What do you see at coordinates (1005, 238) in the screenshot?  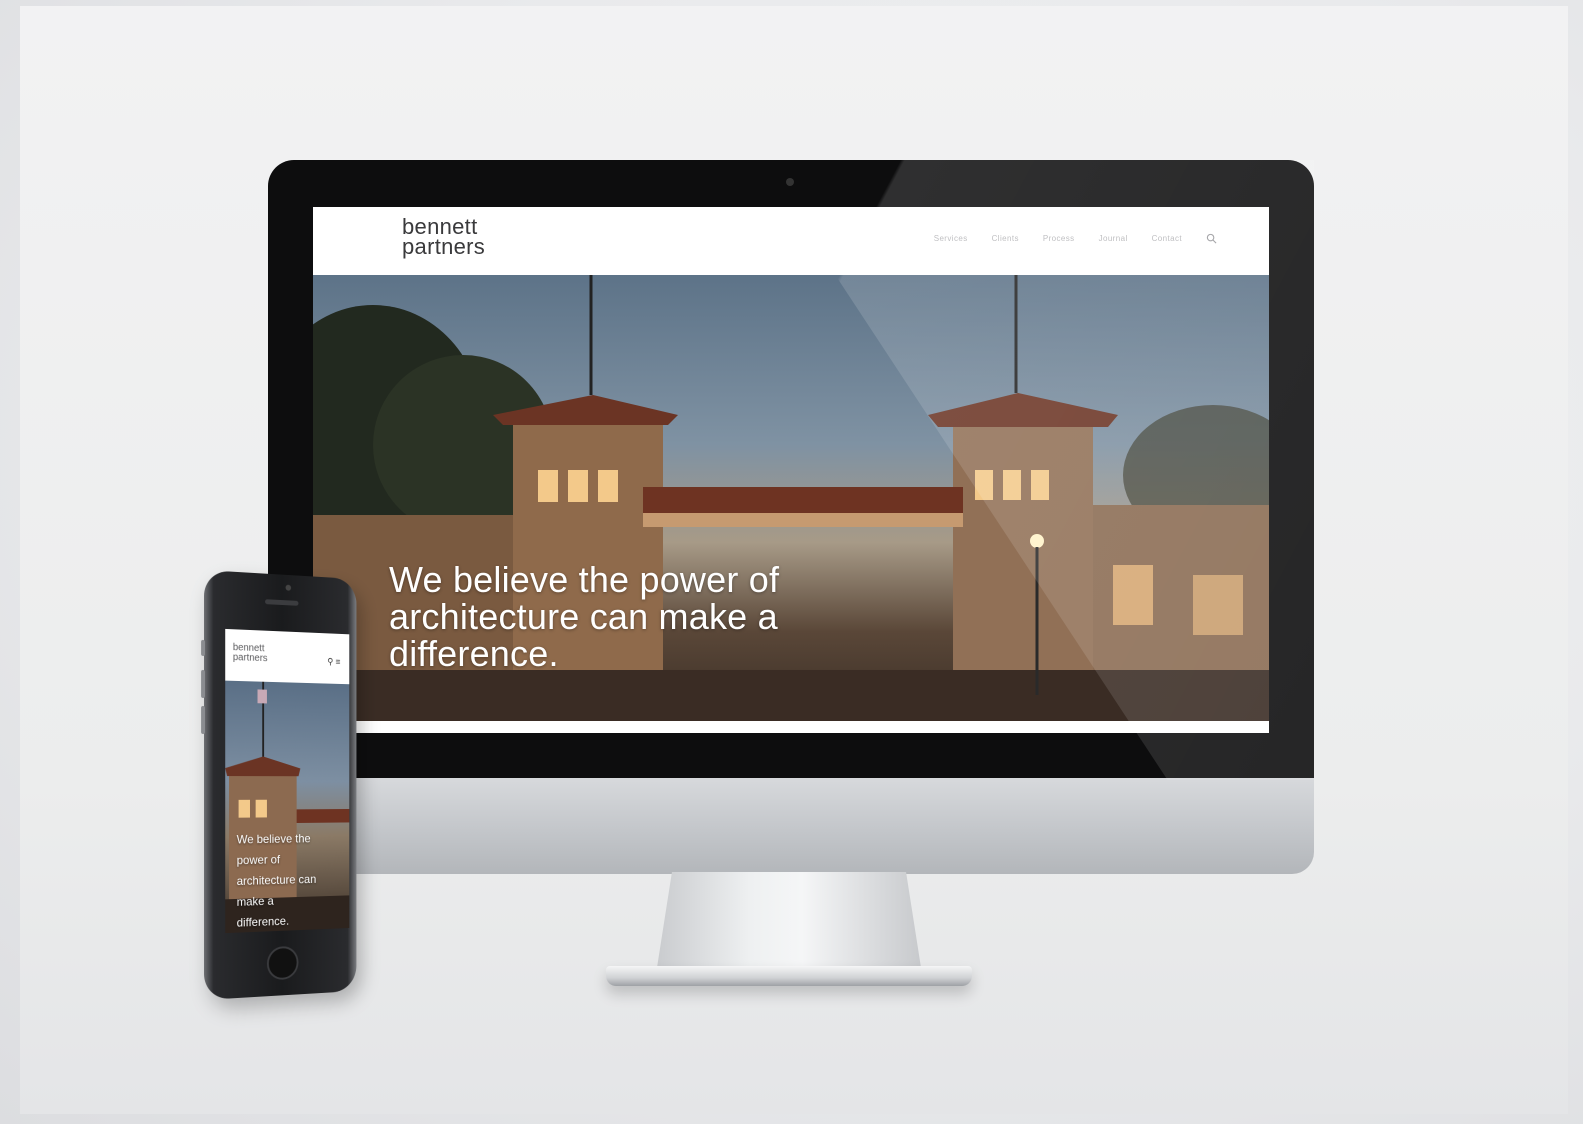 I see `nav-item-clients: Clients` at bounding box center [1005, 238].